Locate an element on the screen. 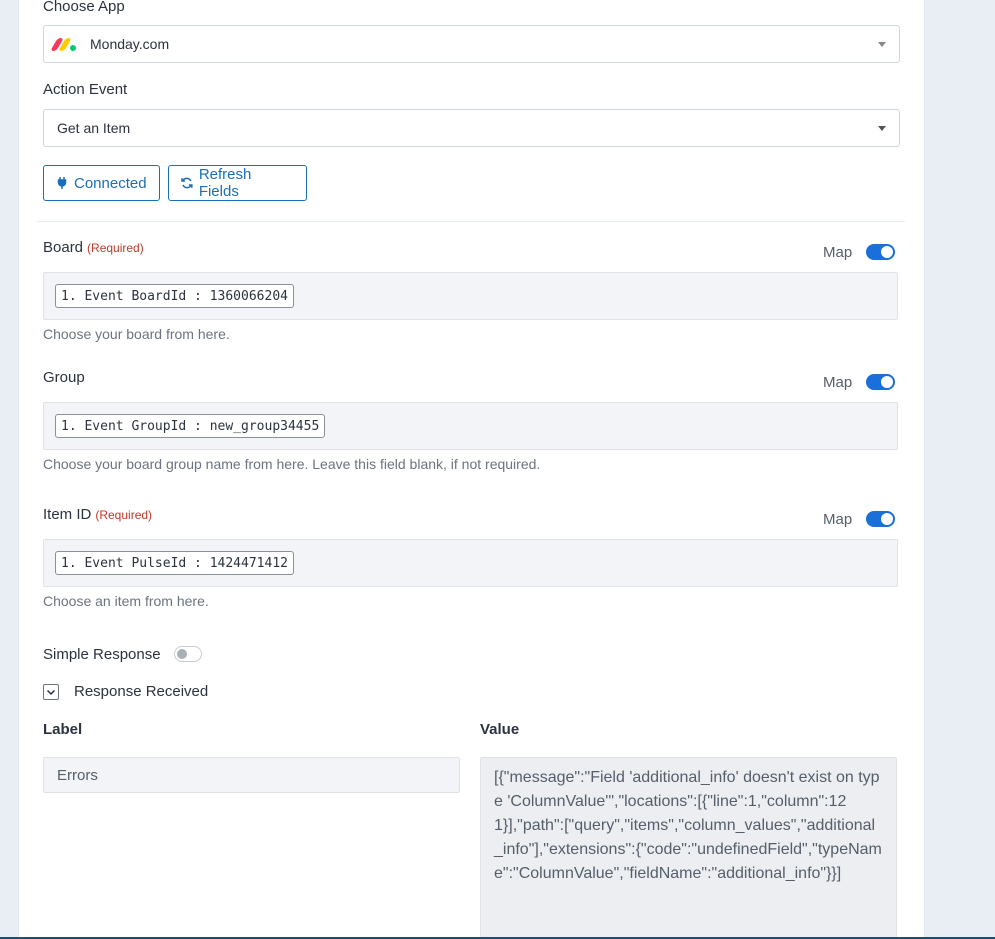  response-received-toggle is located at coordinates (51, 692).